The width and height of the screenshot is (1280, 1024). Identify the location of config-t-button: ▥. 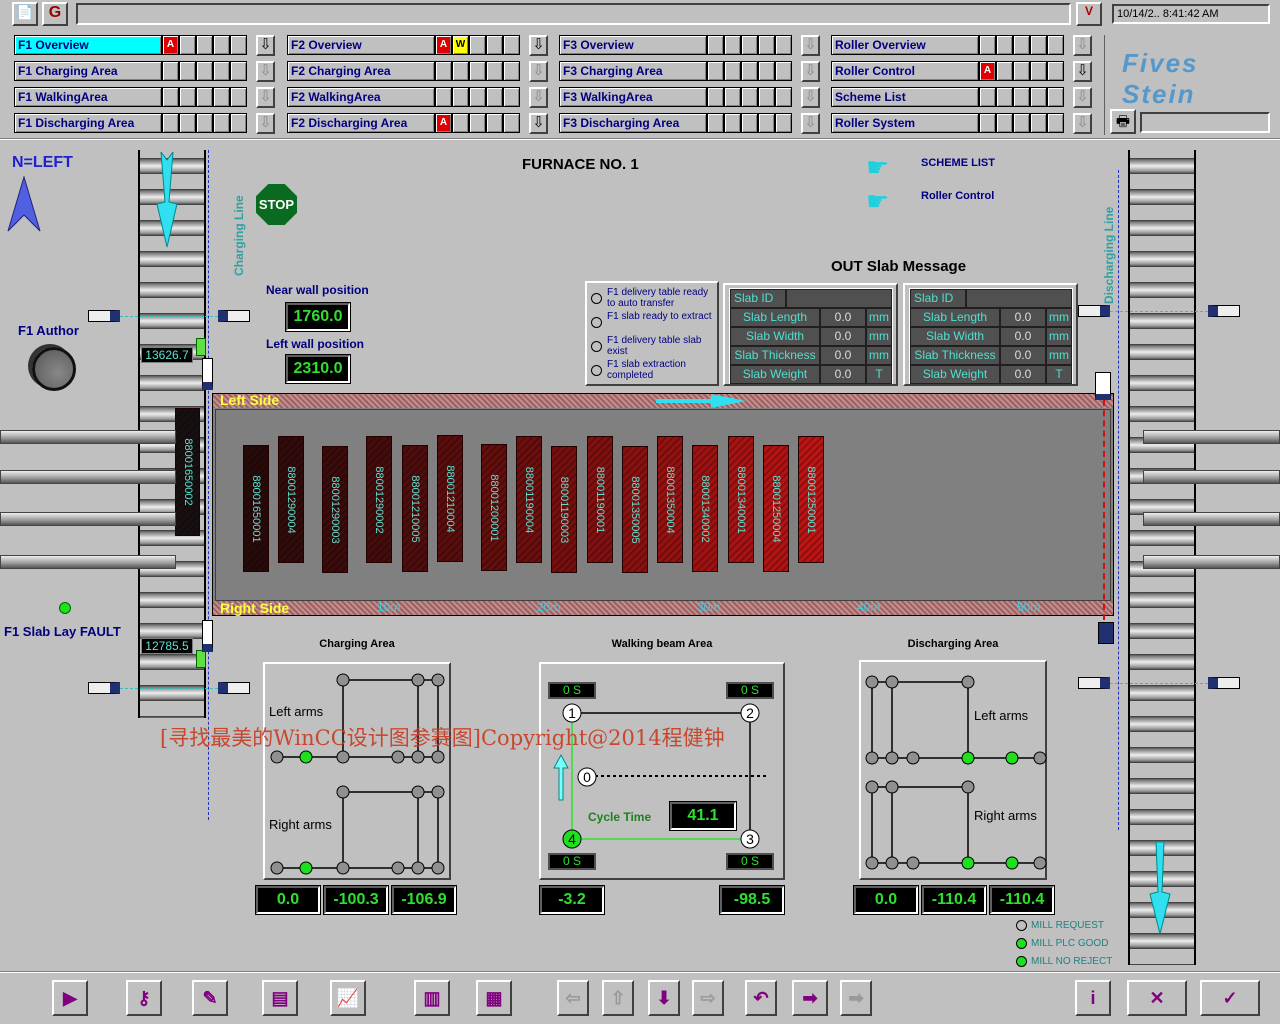
(432, 998).